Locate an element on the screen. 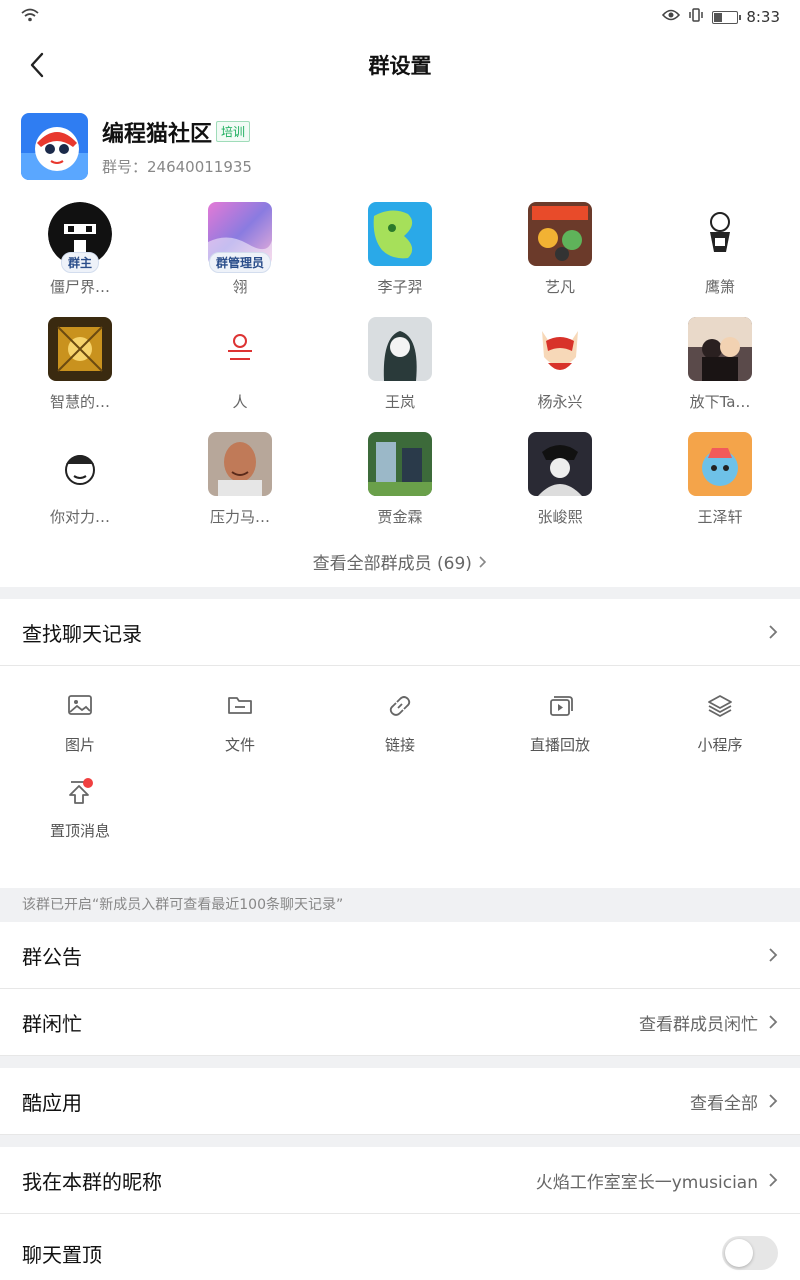  section-gap is located at coordinates (400, 1062).